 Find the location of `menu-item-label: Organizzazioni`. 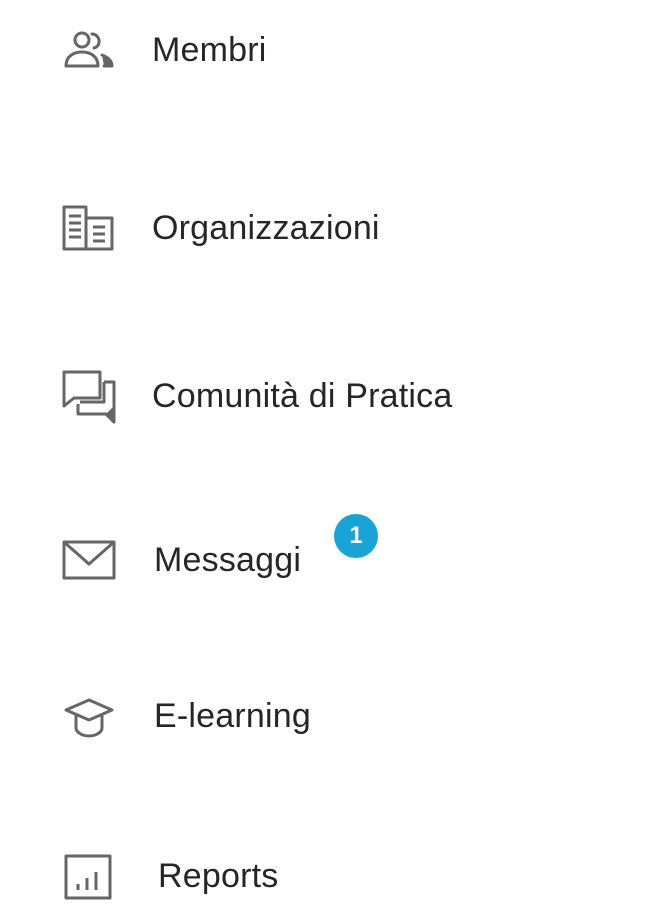

menu-item-label: Organizzazioni is located at coordinates (266, 227).